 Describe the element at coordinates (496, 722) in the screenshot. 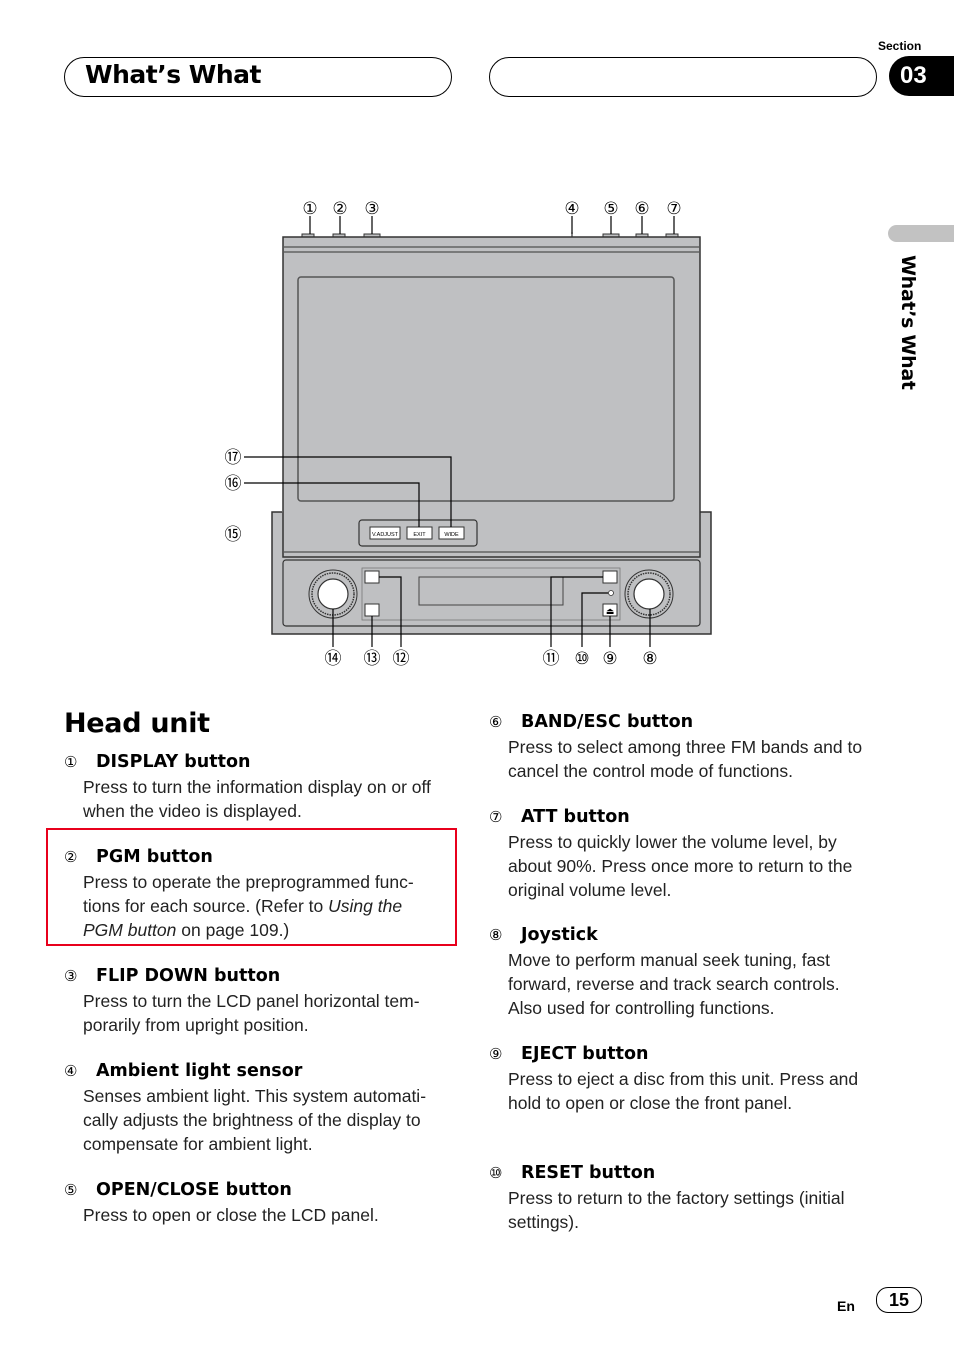

I see `item-number: ⑥` at that location.